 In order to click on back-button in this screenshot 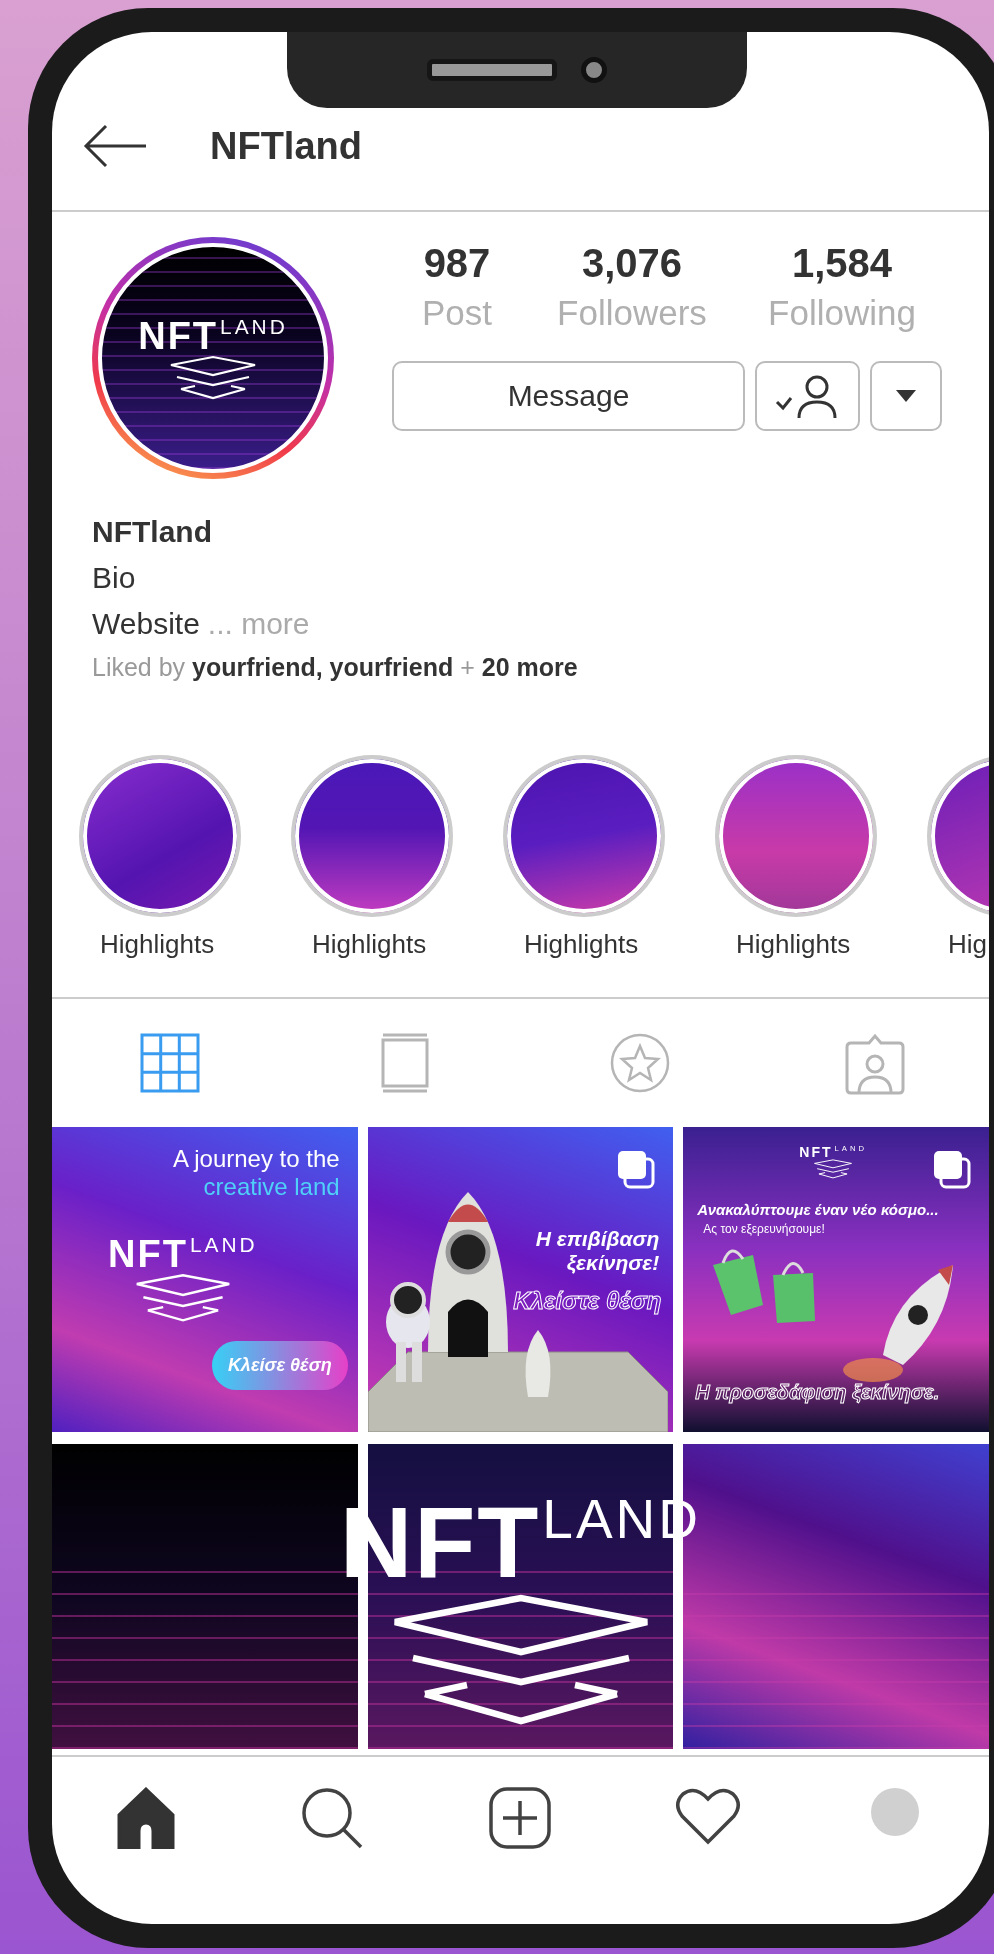, I will do `click(115, 146)`.